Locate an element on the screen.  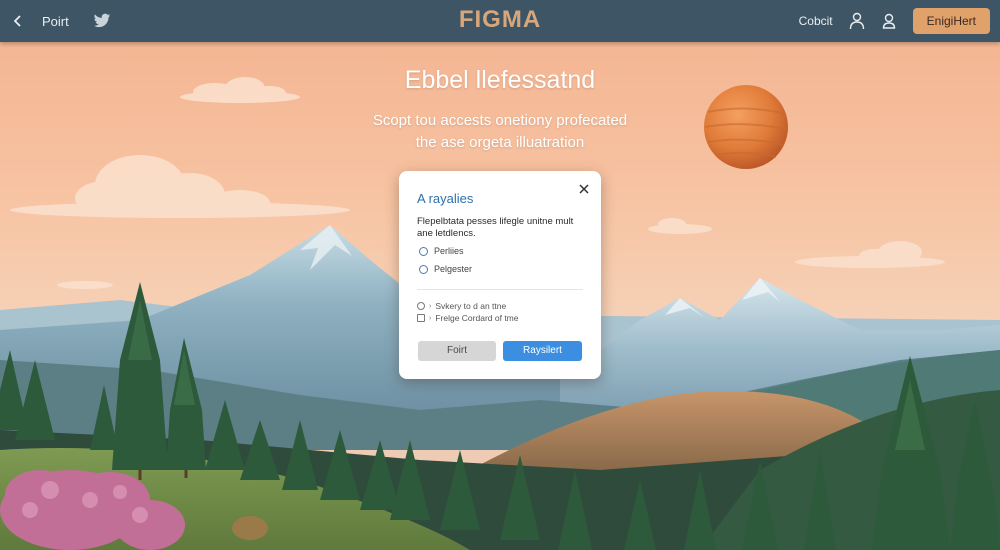
close-icon is located at coordinates (584, 187).